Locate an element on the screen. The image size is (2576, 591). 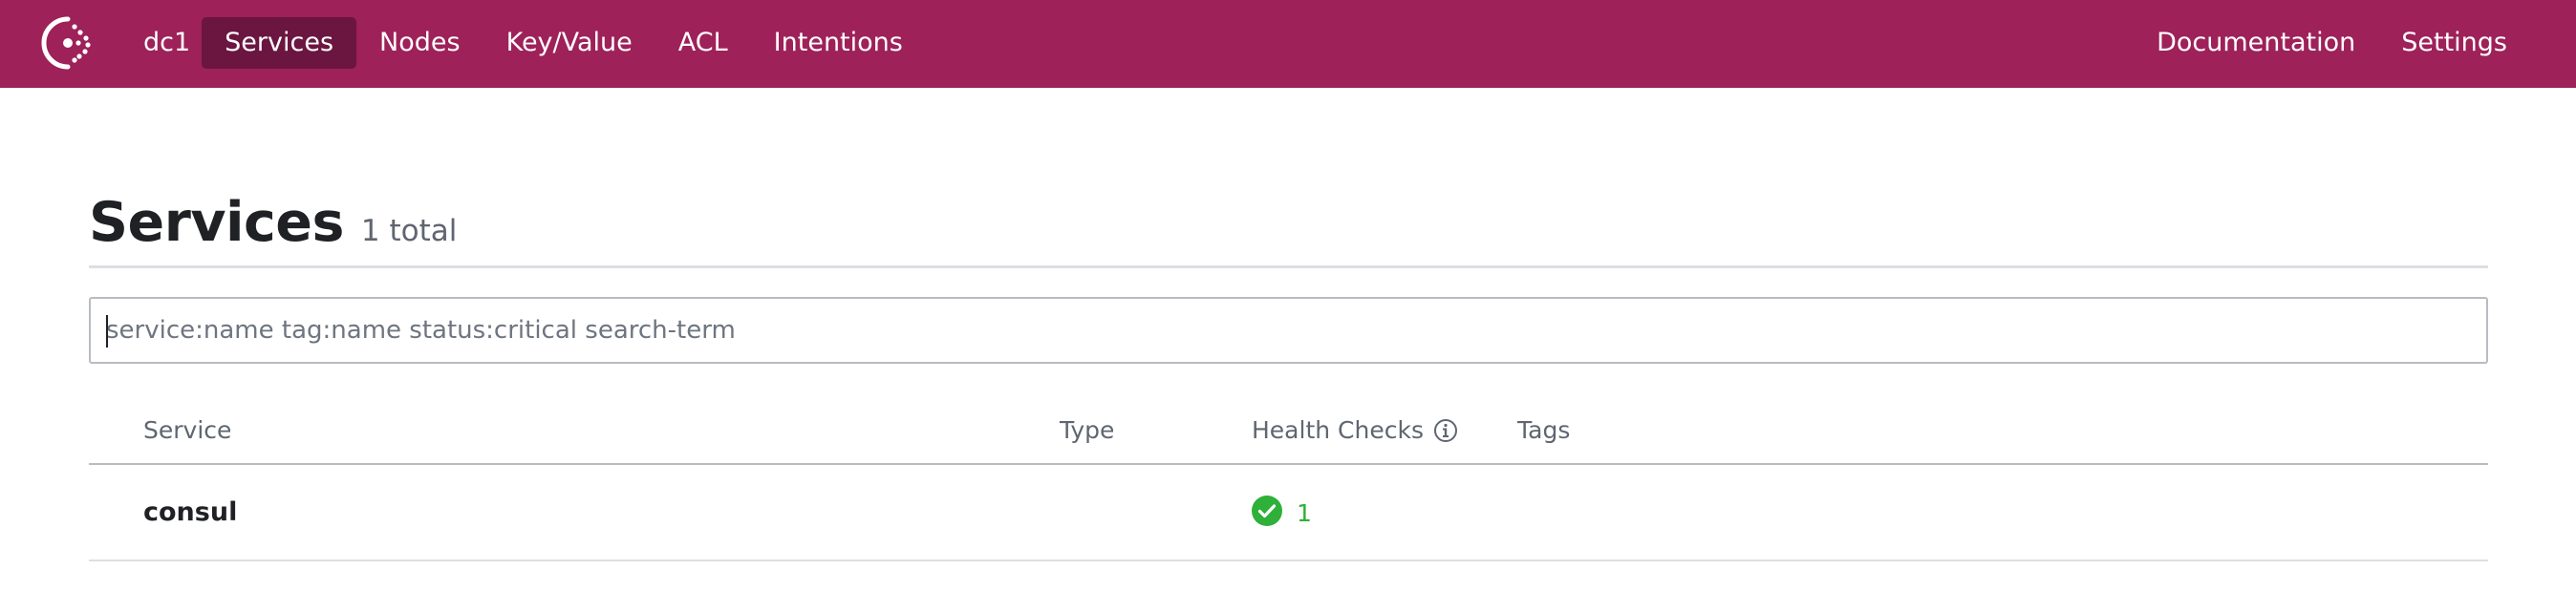
table-header-divider is located at coordinates (1288, 464).